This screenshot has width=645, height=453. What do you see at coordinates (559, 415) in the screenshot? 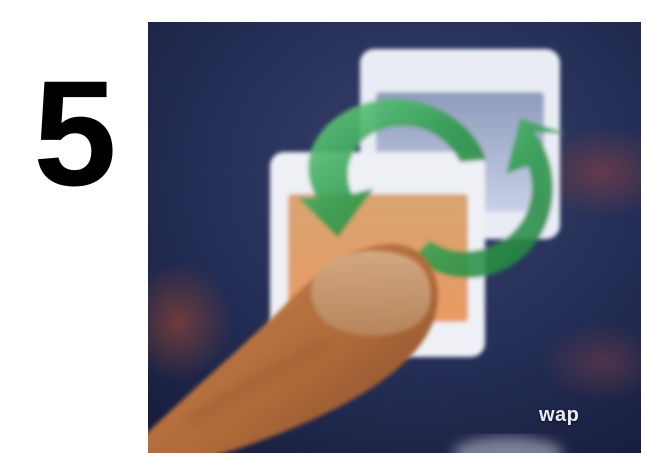
I see `app-label: wap` at bounding box center [559, 415].